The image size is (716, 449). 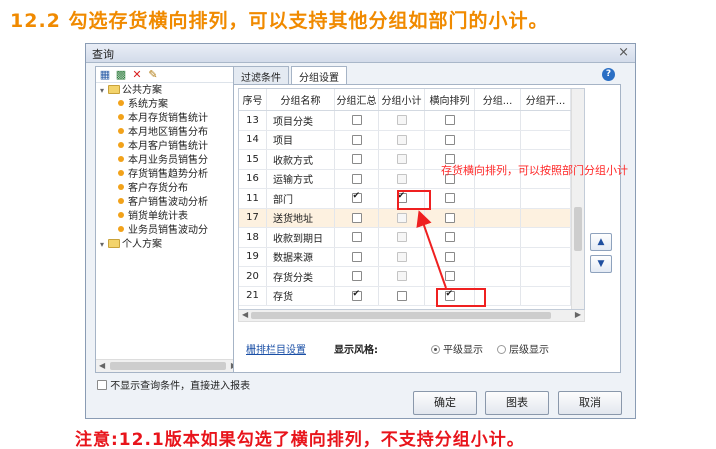 What do you see at coordinates (300, 439) in the screenshot?
I see `footnote-caption: 注意:12.1版本如果勾选了横向排列，不支持分组小计。` at bounding box center [300, 439].